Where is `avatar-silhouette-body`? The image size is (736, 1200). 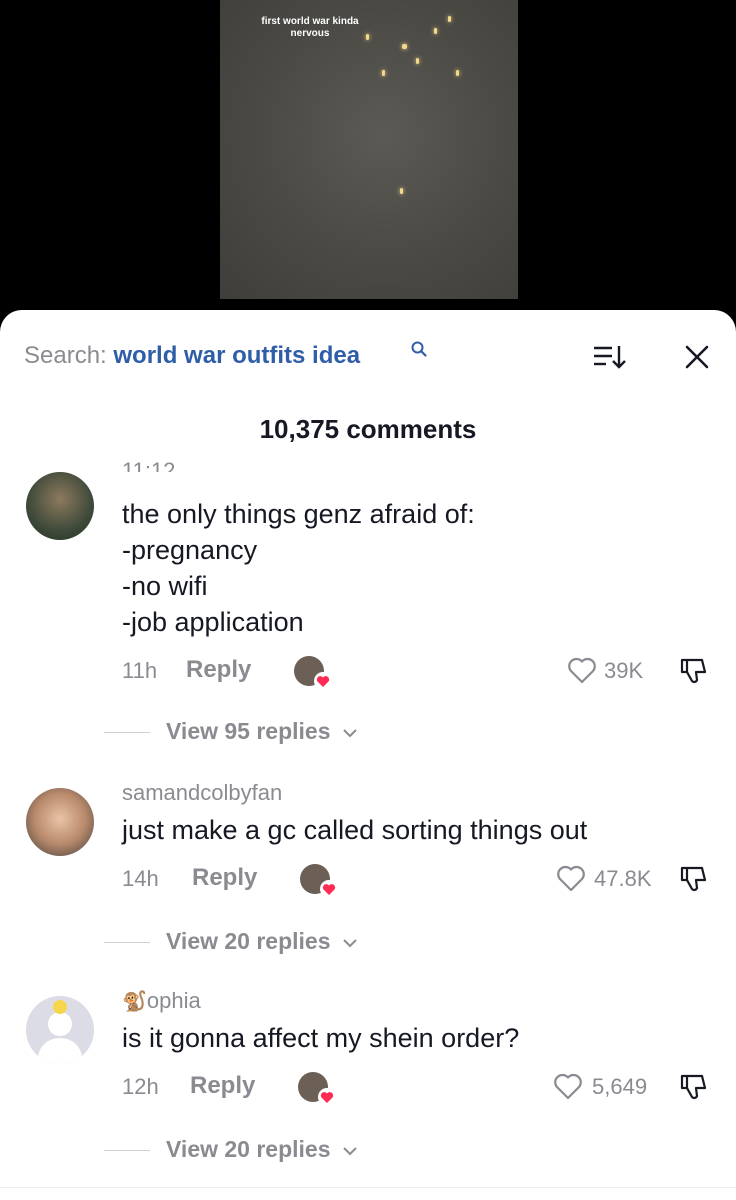
avatar-silhouette-body is located at coordinates (60, 1051).